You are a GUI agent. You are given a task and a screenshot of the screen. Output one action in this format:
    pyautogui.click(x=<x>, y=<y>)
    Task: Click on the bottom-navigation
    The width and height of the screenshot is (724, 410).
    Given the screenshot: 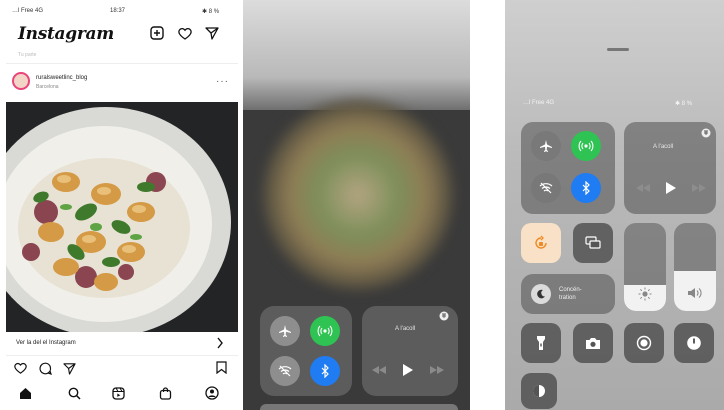 What is the action you would take?
    pyautogui.click(x=122, y=395)
    